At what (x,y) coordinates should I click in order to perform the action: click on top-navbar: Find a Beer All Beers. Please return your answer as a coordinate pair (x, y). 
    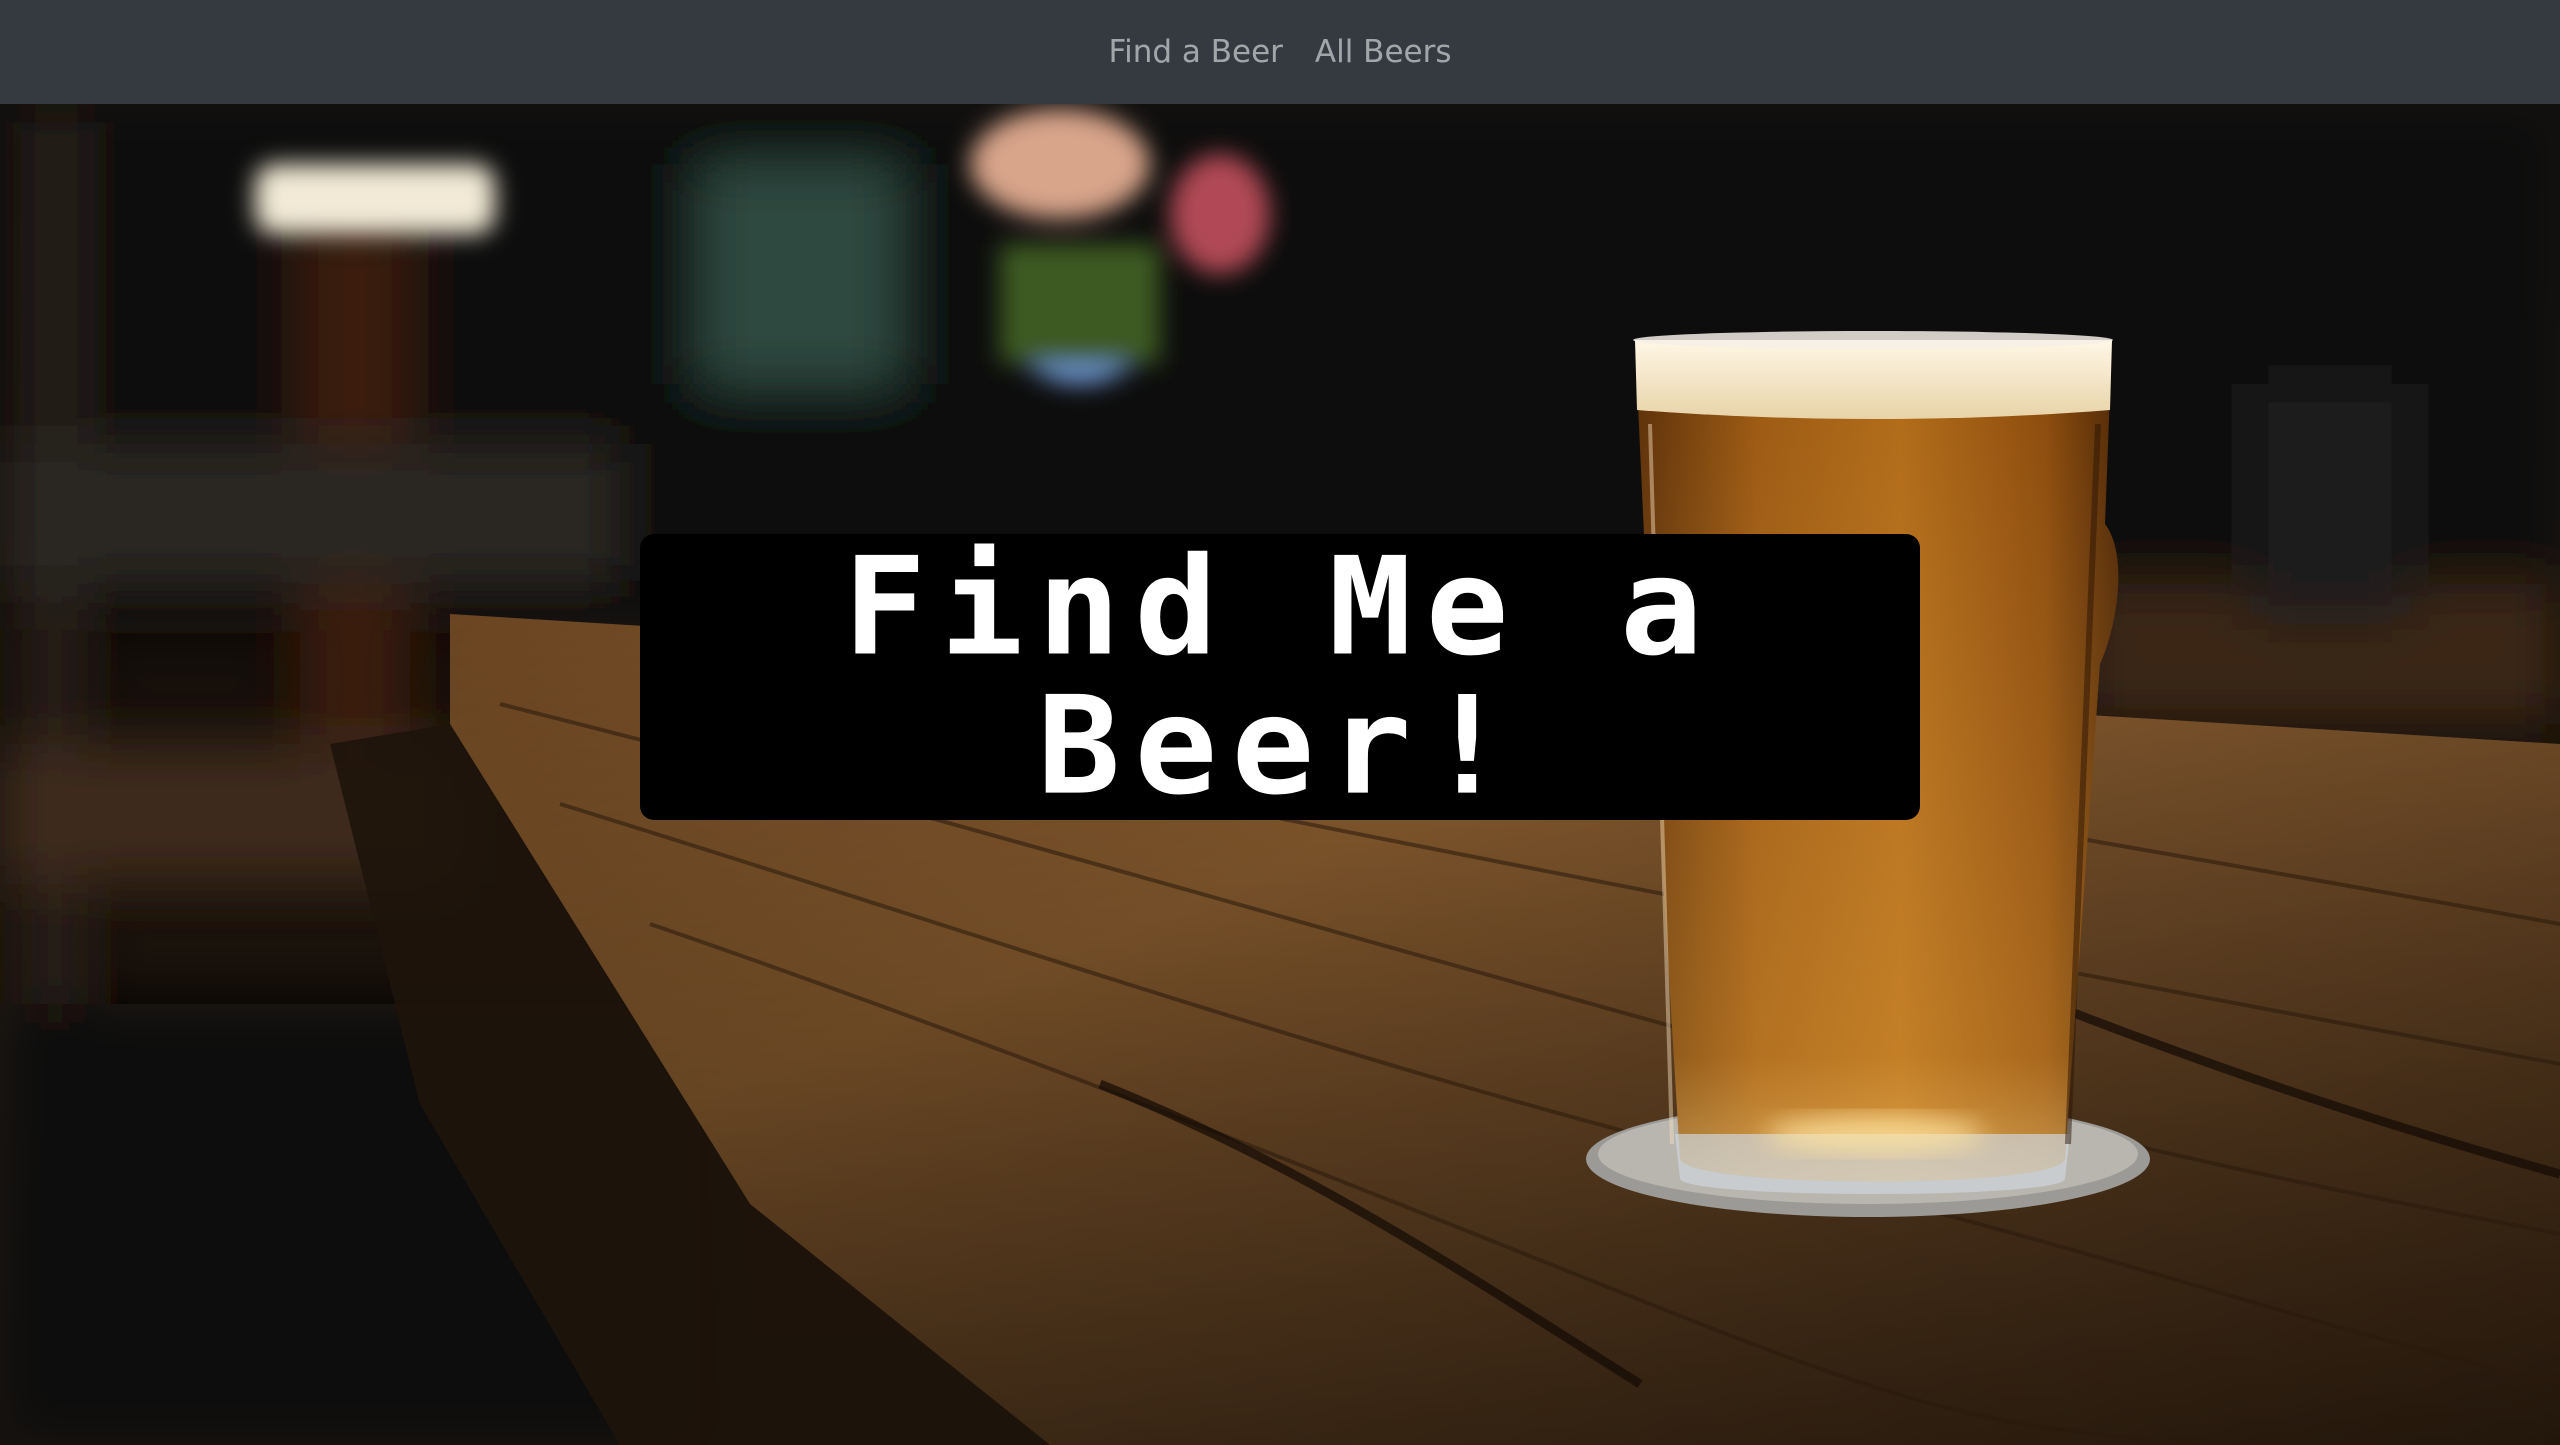
    Looking at the image, I should click on (1280, 52).